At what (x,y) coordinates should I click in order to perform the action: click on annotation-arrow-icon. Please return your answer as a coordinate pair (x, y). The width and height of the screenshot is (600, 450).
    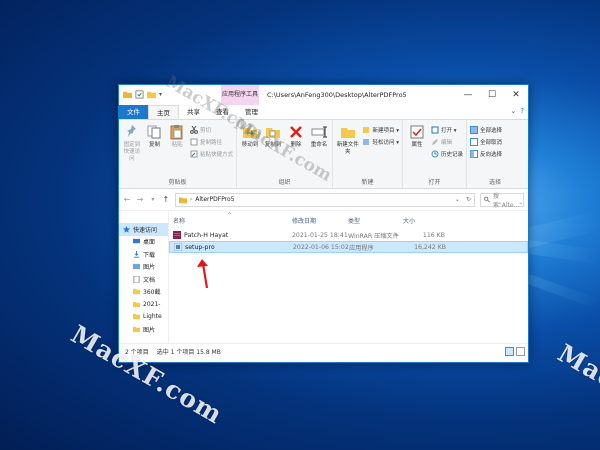
    Looking at the image, I should click on (203, 274).